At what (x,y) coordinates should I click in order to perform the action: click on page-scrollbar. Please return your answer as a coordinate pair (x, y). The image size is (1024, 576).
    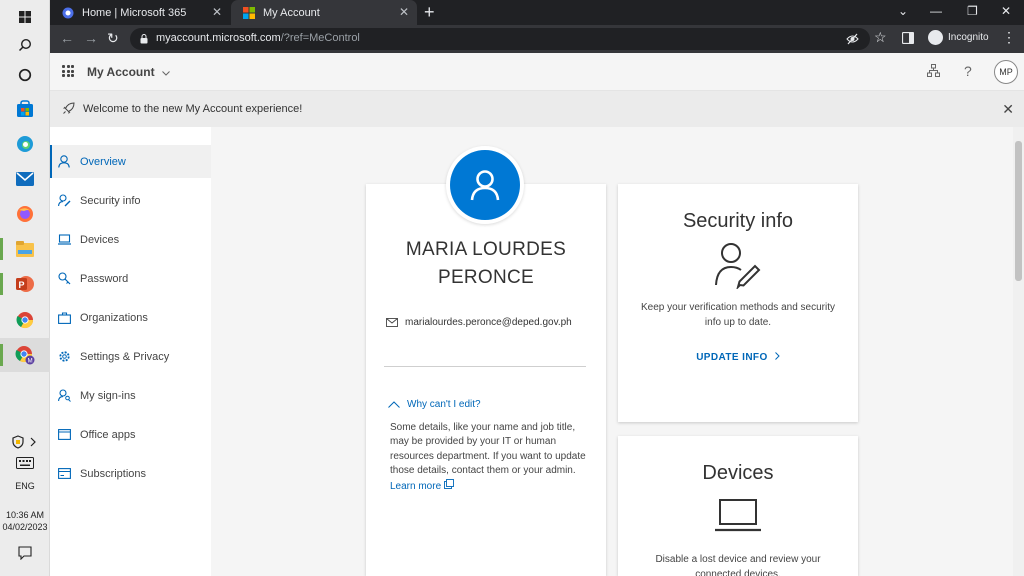
    Looking at the image, I should click on (1018, 351).